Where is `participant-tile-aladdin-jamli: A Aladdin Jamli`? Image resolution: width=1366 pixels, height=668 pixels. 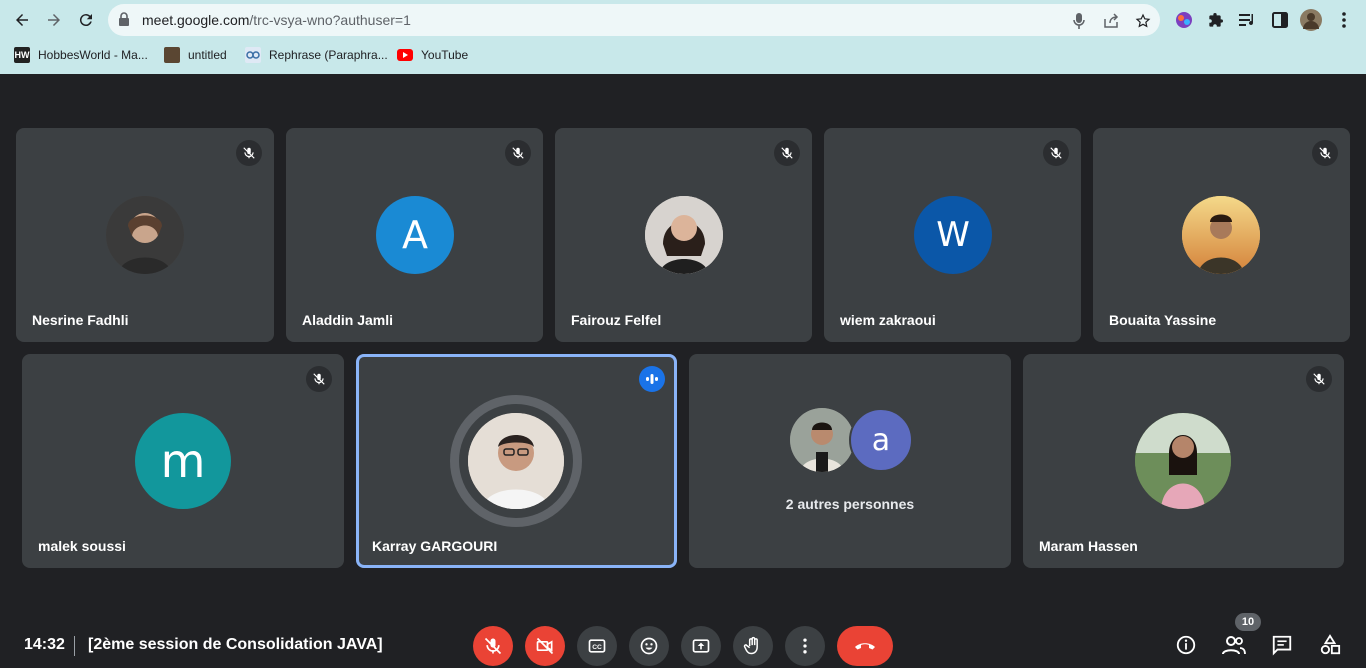
participant-tile-aladdin-jamli: A Aladdin Jamli is located at coordinates (414, 235).